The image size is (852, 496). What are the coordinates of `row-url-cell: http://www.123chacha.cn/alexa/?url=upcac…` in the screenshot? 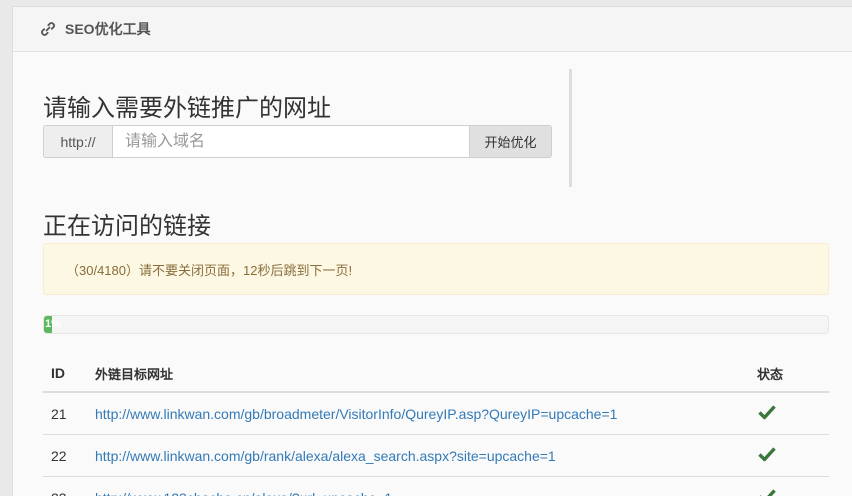 It's located at (418, 486).